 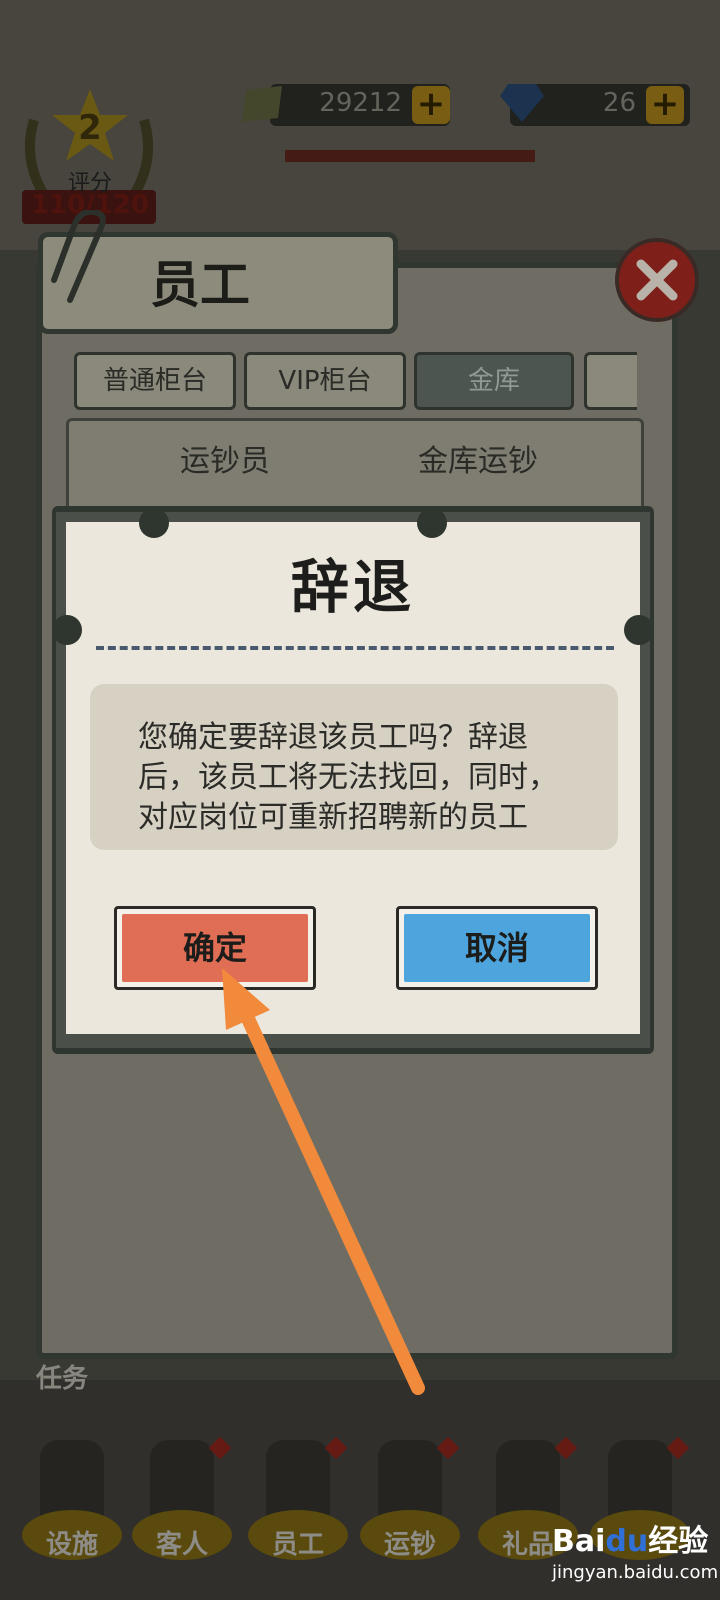 I want to click on confirm-label: 确定, so click(x=214, y=948).